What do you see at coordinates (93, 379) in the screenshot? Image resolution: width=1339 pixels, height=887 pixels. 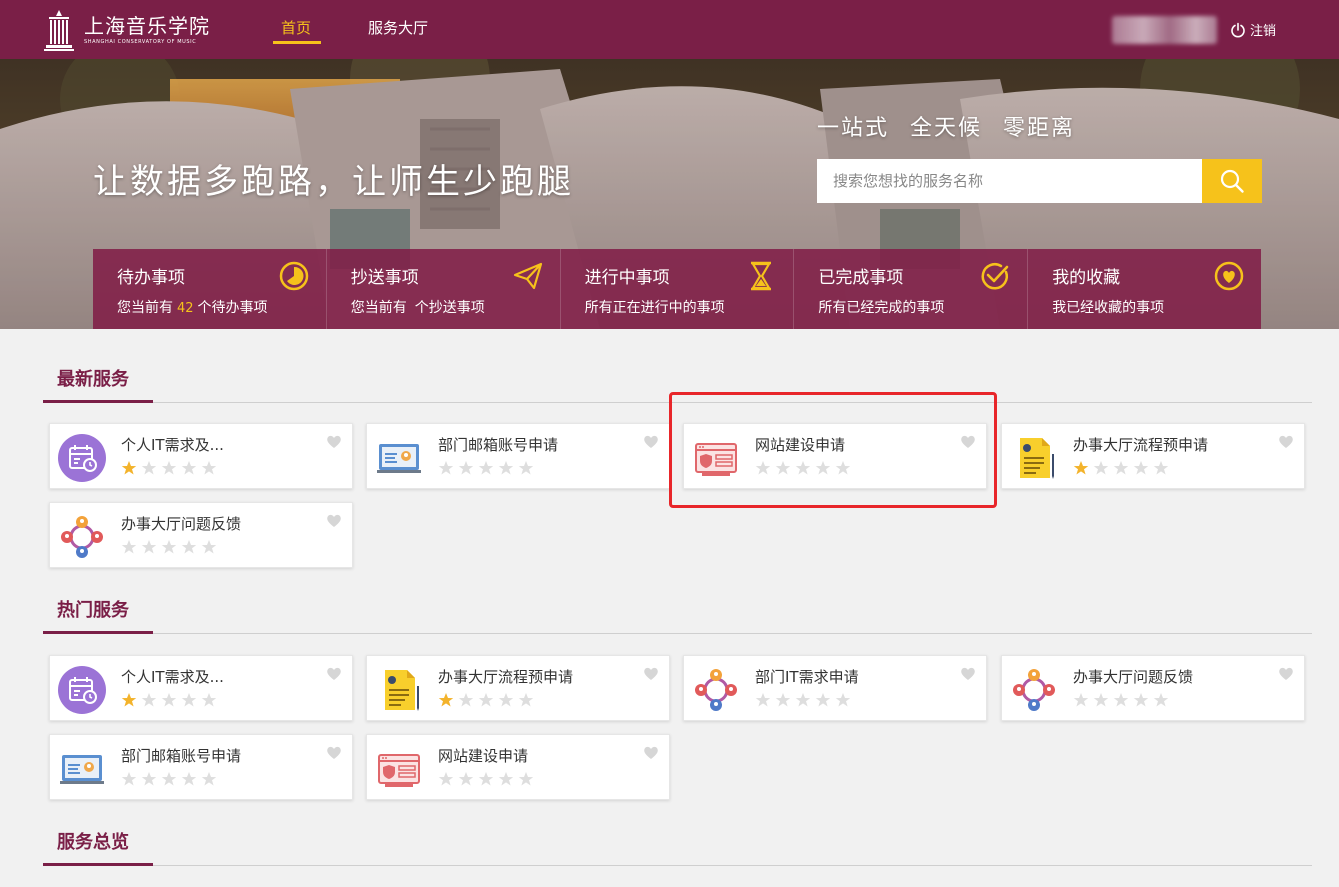 I see `section-title-latest: 最新服务` at bounding box center [93, 379].